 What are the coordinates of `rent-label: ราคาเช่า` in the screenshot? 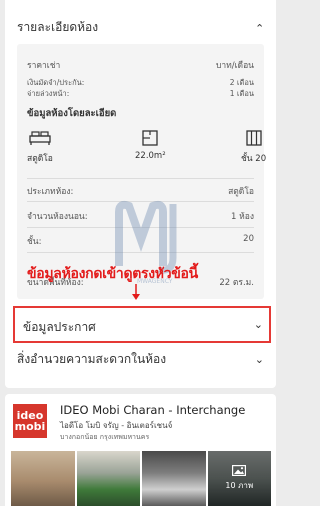 It's located at (44, 66).